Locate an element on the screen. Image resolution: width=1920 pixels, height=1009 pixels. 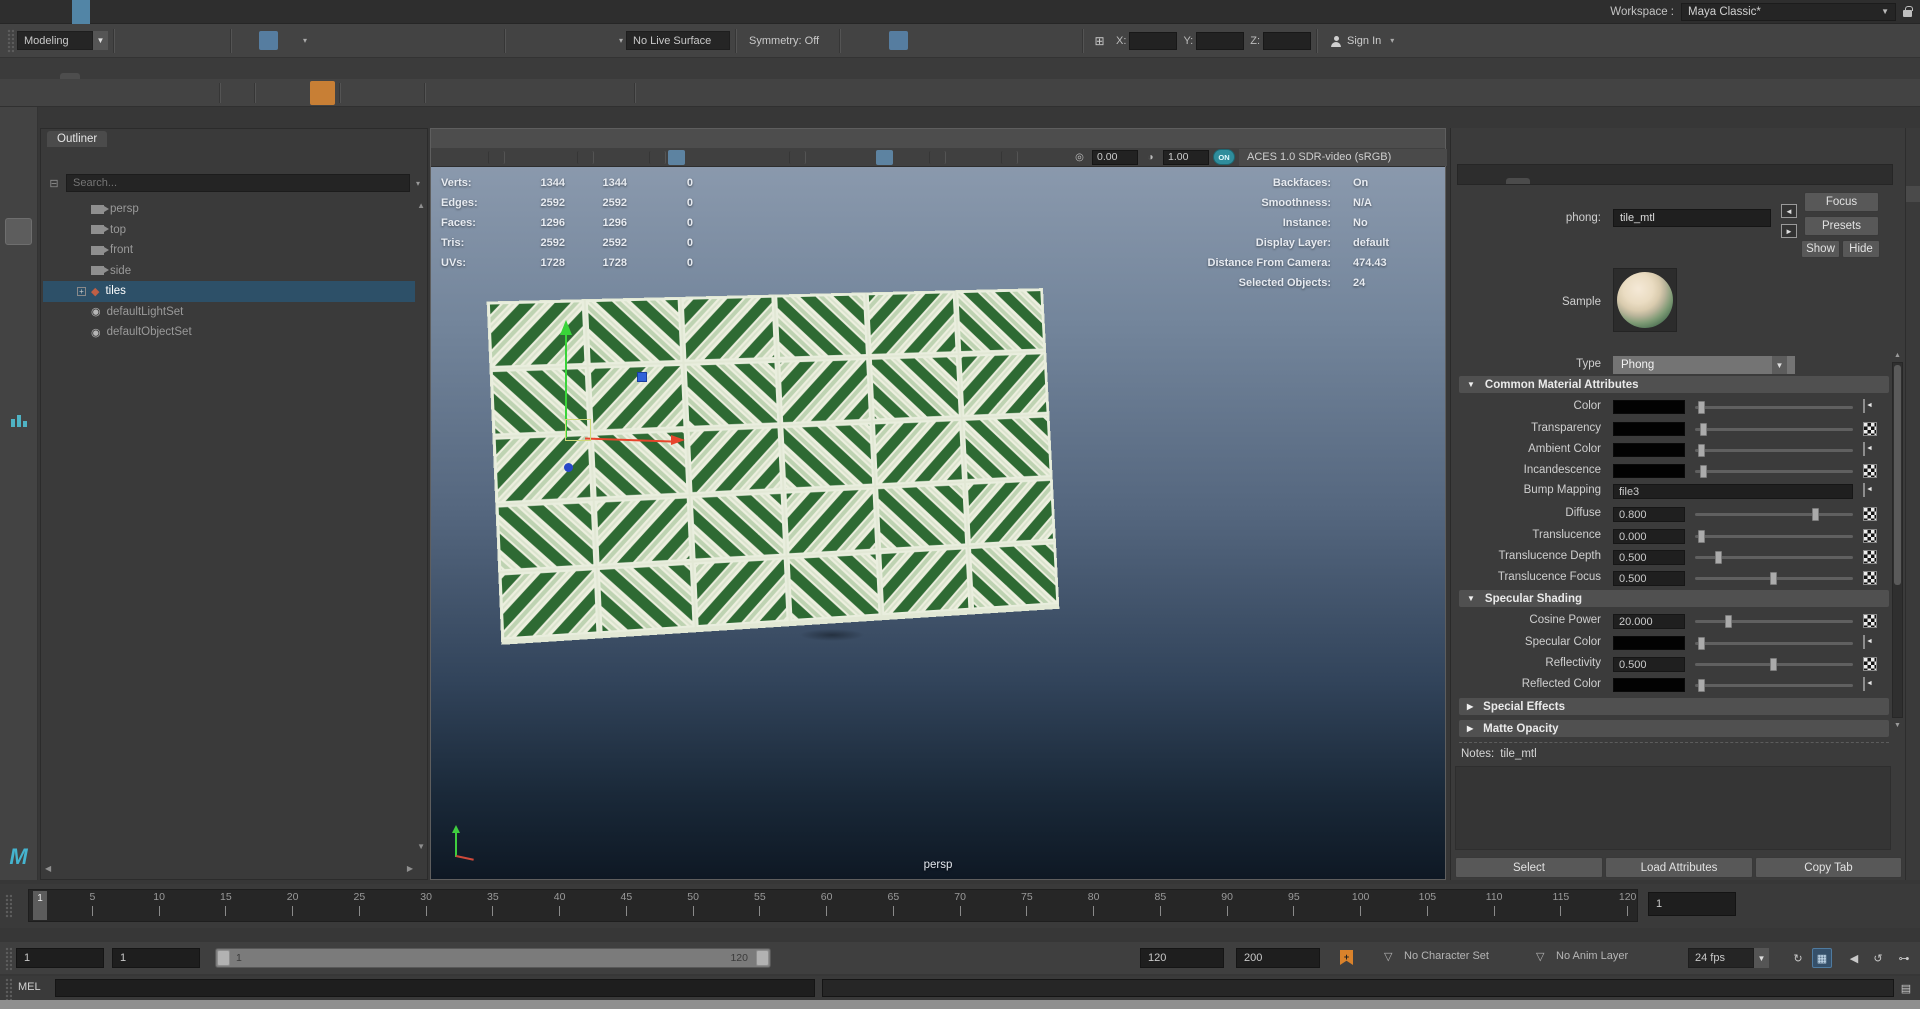
chevron-down-icon: ▽ is located at coordinates (1540, 956).